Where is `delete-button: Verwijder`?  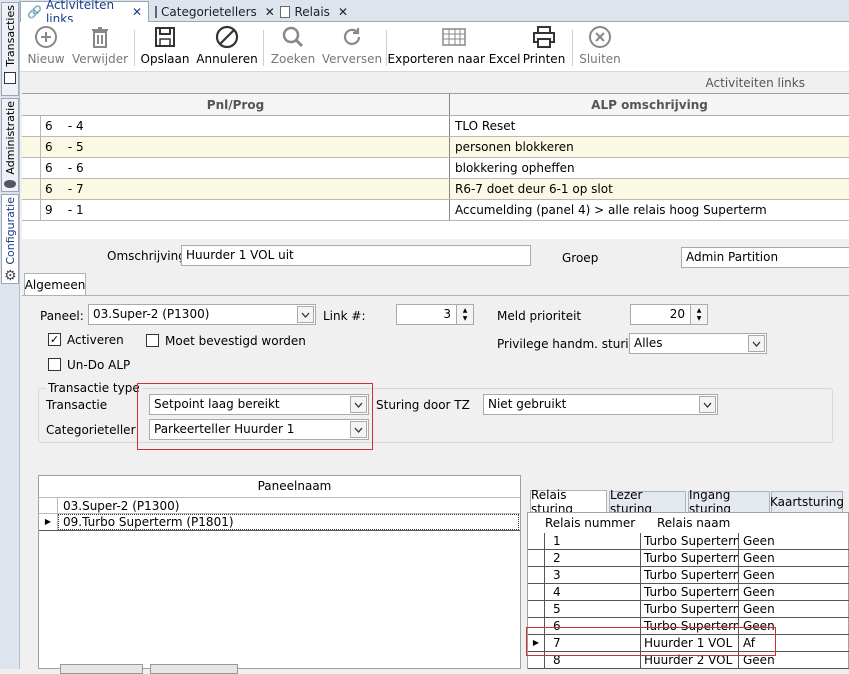
delete-button: Verwijder is located at coordinates (100, 45).